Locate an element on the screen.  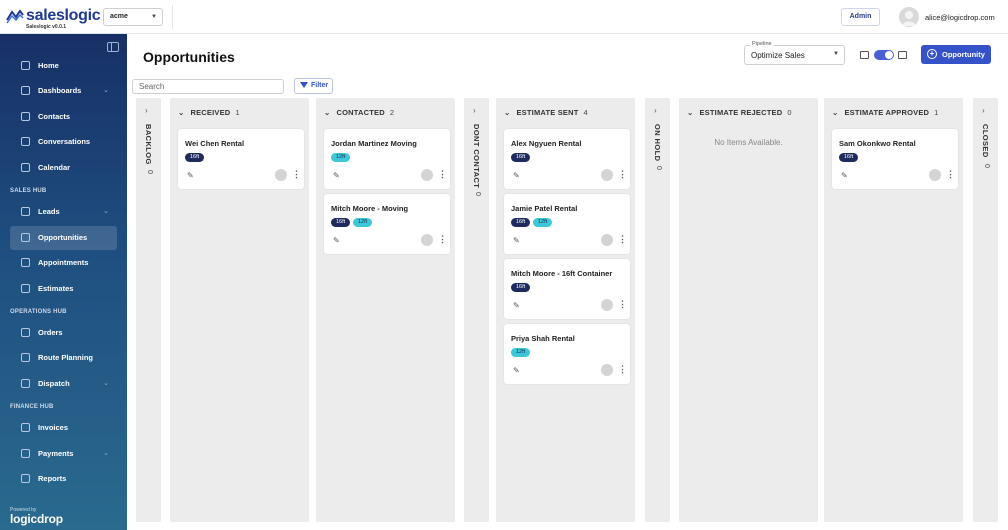
column-title: ESTIMATE SENT is located at coordinates (547, 112).